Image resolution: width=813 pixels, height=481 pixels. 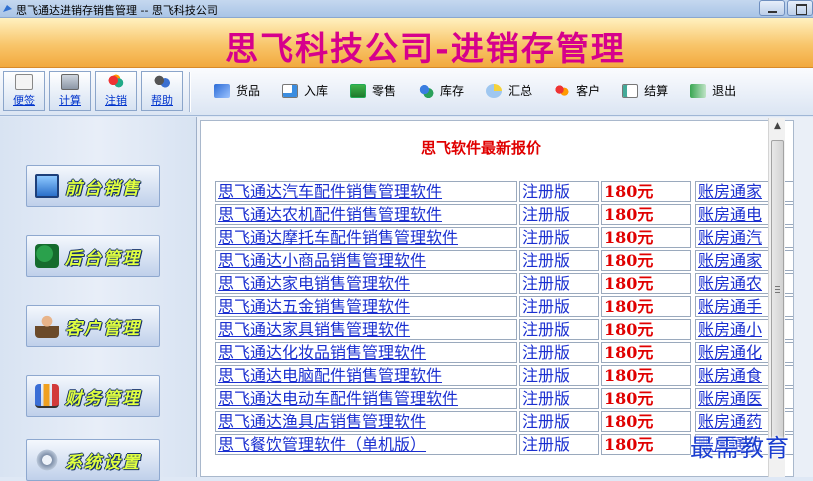 What do you see at coordinates (316, 91) in the screenshot?
I see `menu-label: 入库` at bounding box center [316, 91].